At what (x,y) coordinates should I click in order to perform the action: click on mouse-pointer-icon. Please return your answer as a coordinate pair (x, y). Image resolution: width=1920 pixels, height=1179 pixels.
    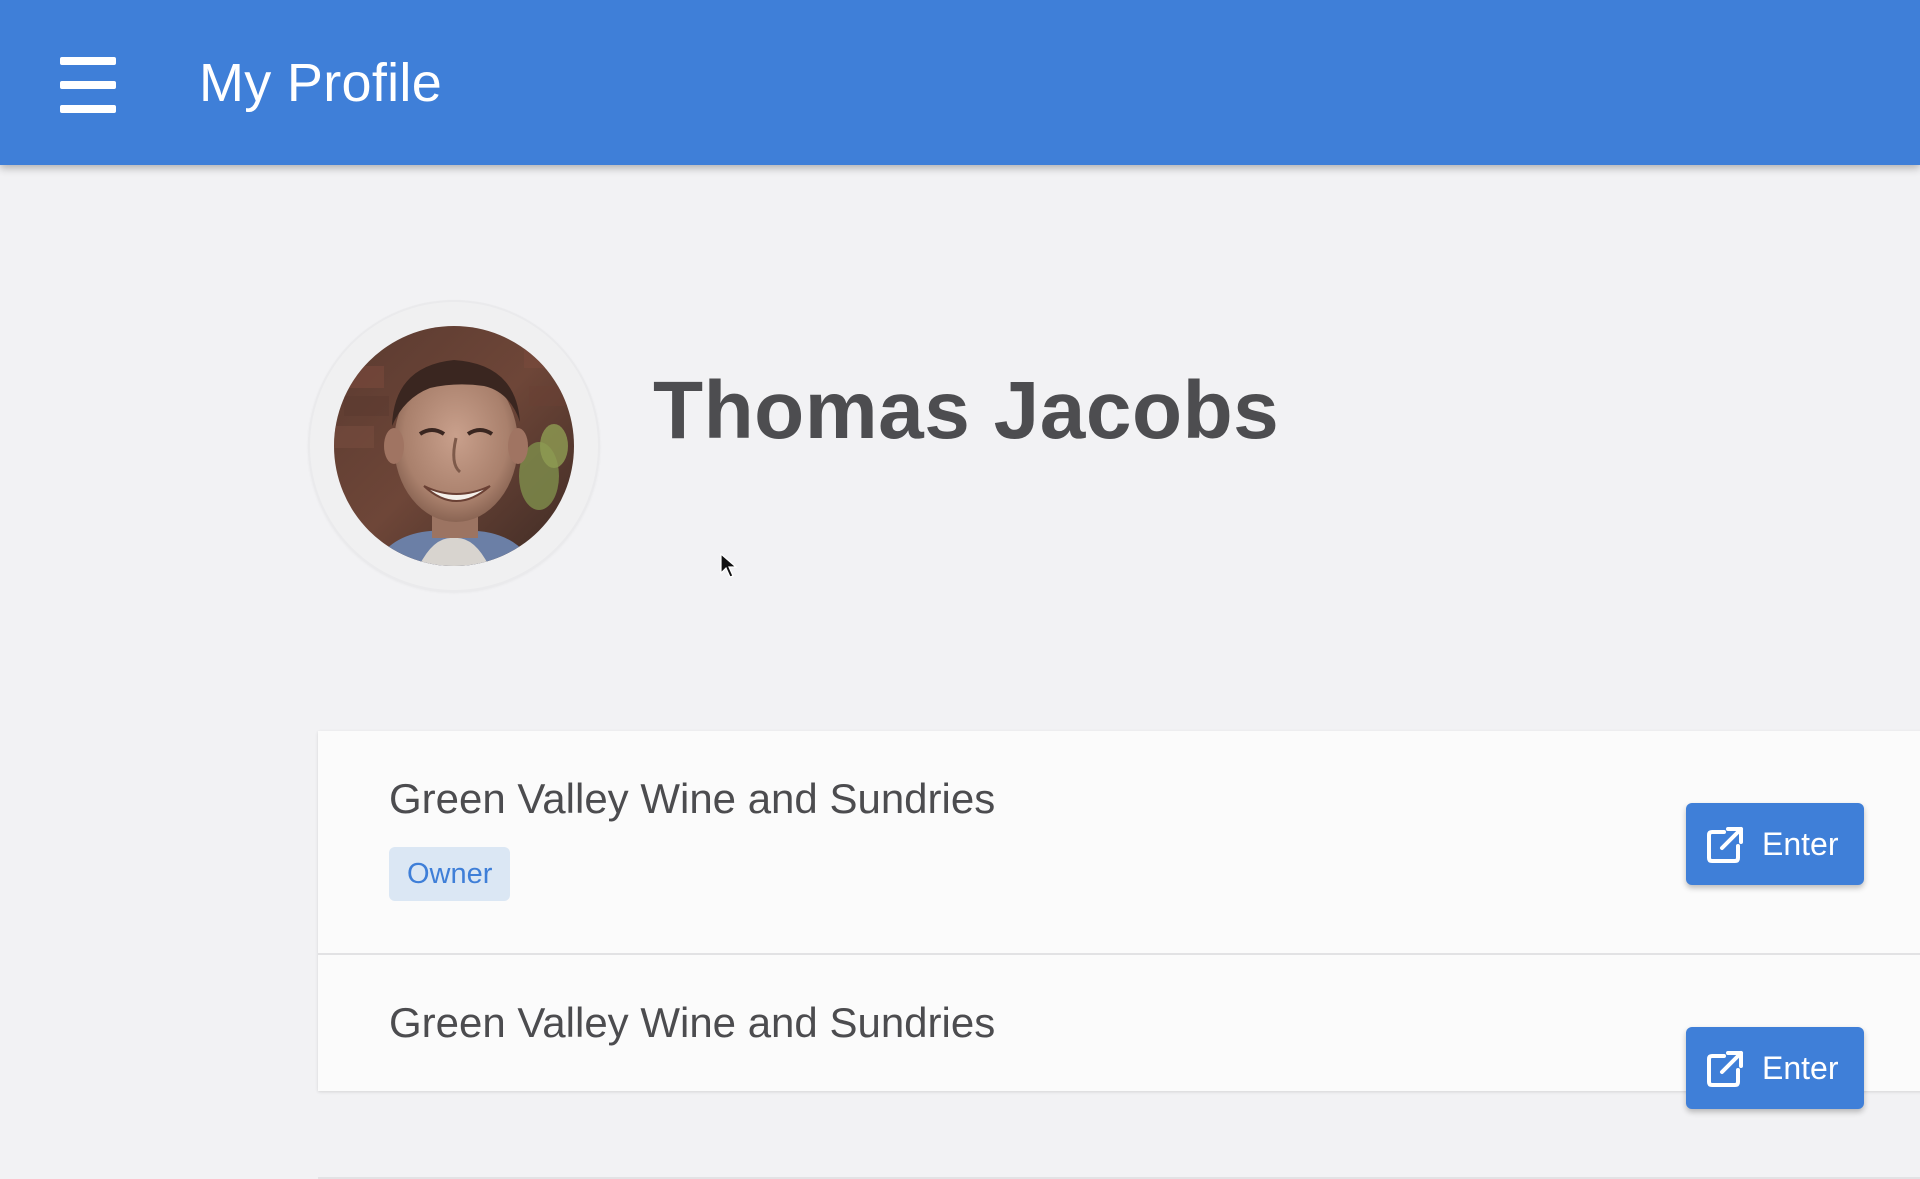
    Looking at the image, I should click on (729, 565).